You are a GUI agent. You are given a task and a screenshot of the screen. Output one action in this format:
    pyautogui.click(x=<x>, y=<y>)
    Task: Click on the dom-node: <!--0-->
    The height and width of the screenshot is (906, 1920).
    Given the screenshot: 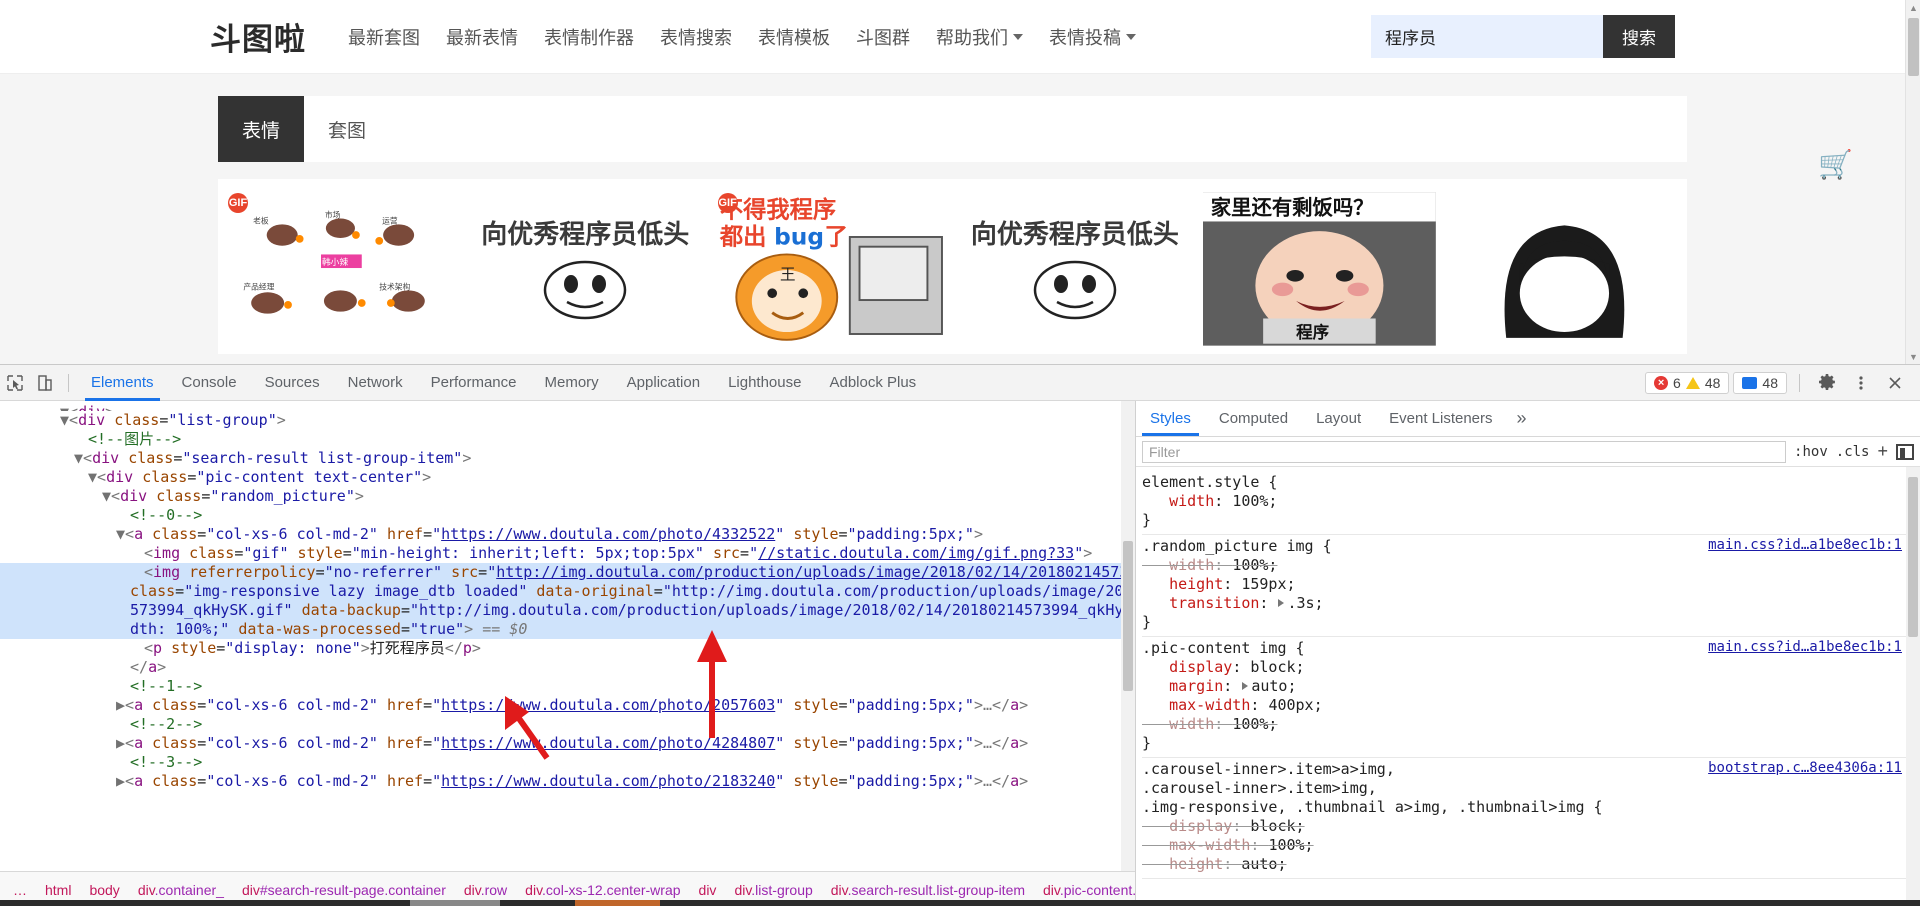 What is the action you would take?
    pyautogui.click(x=560, y=515)
    